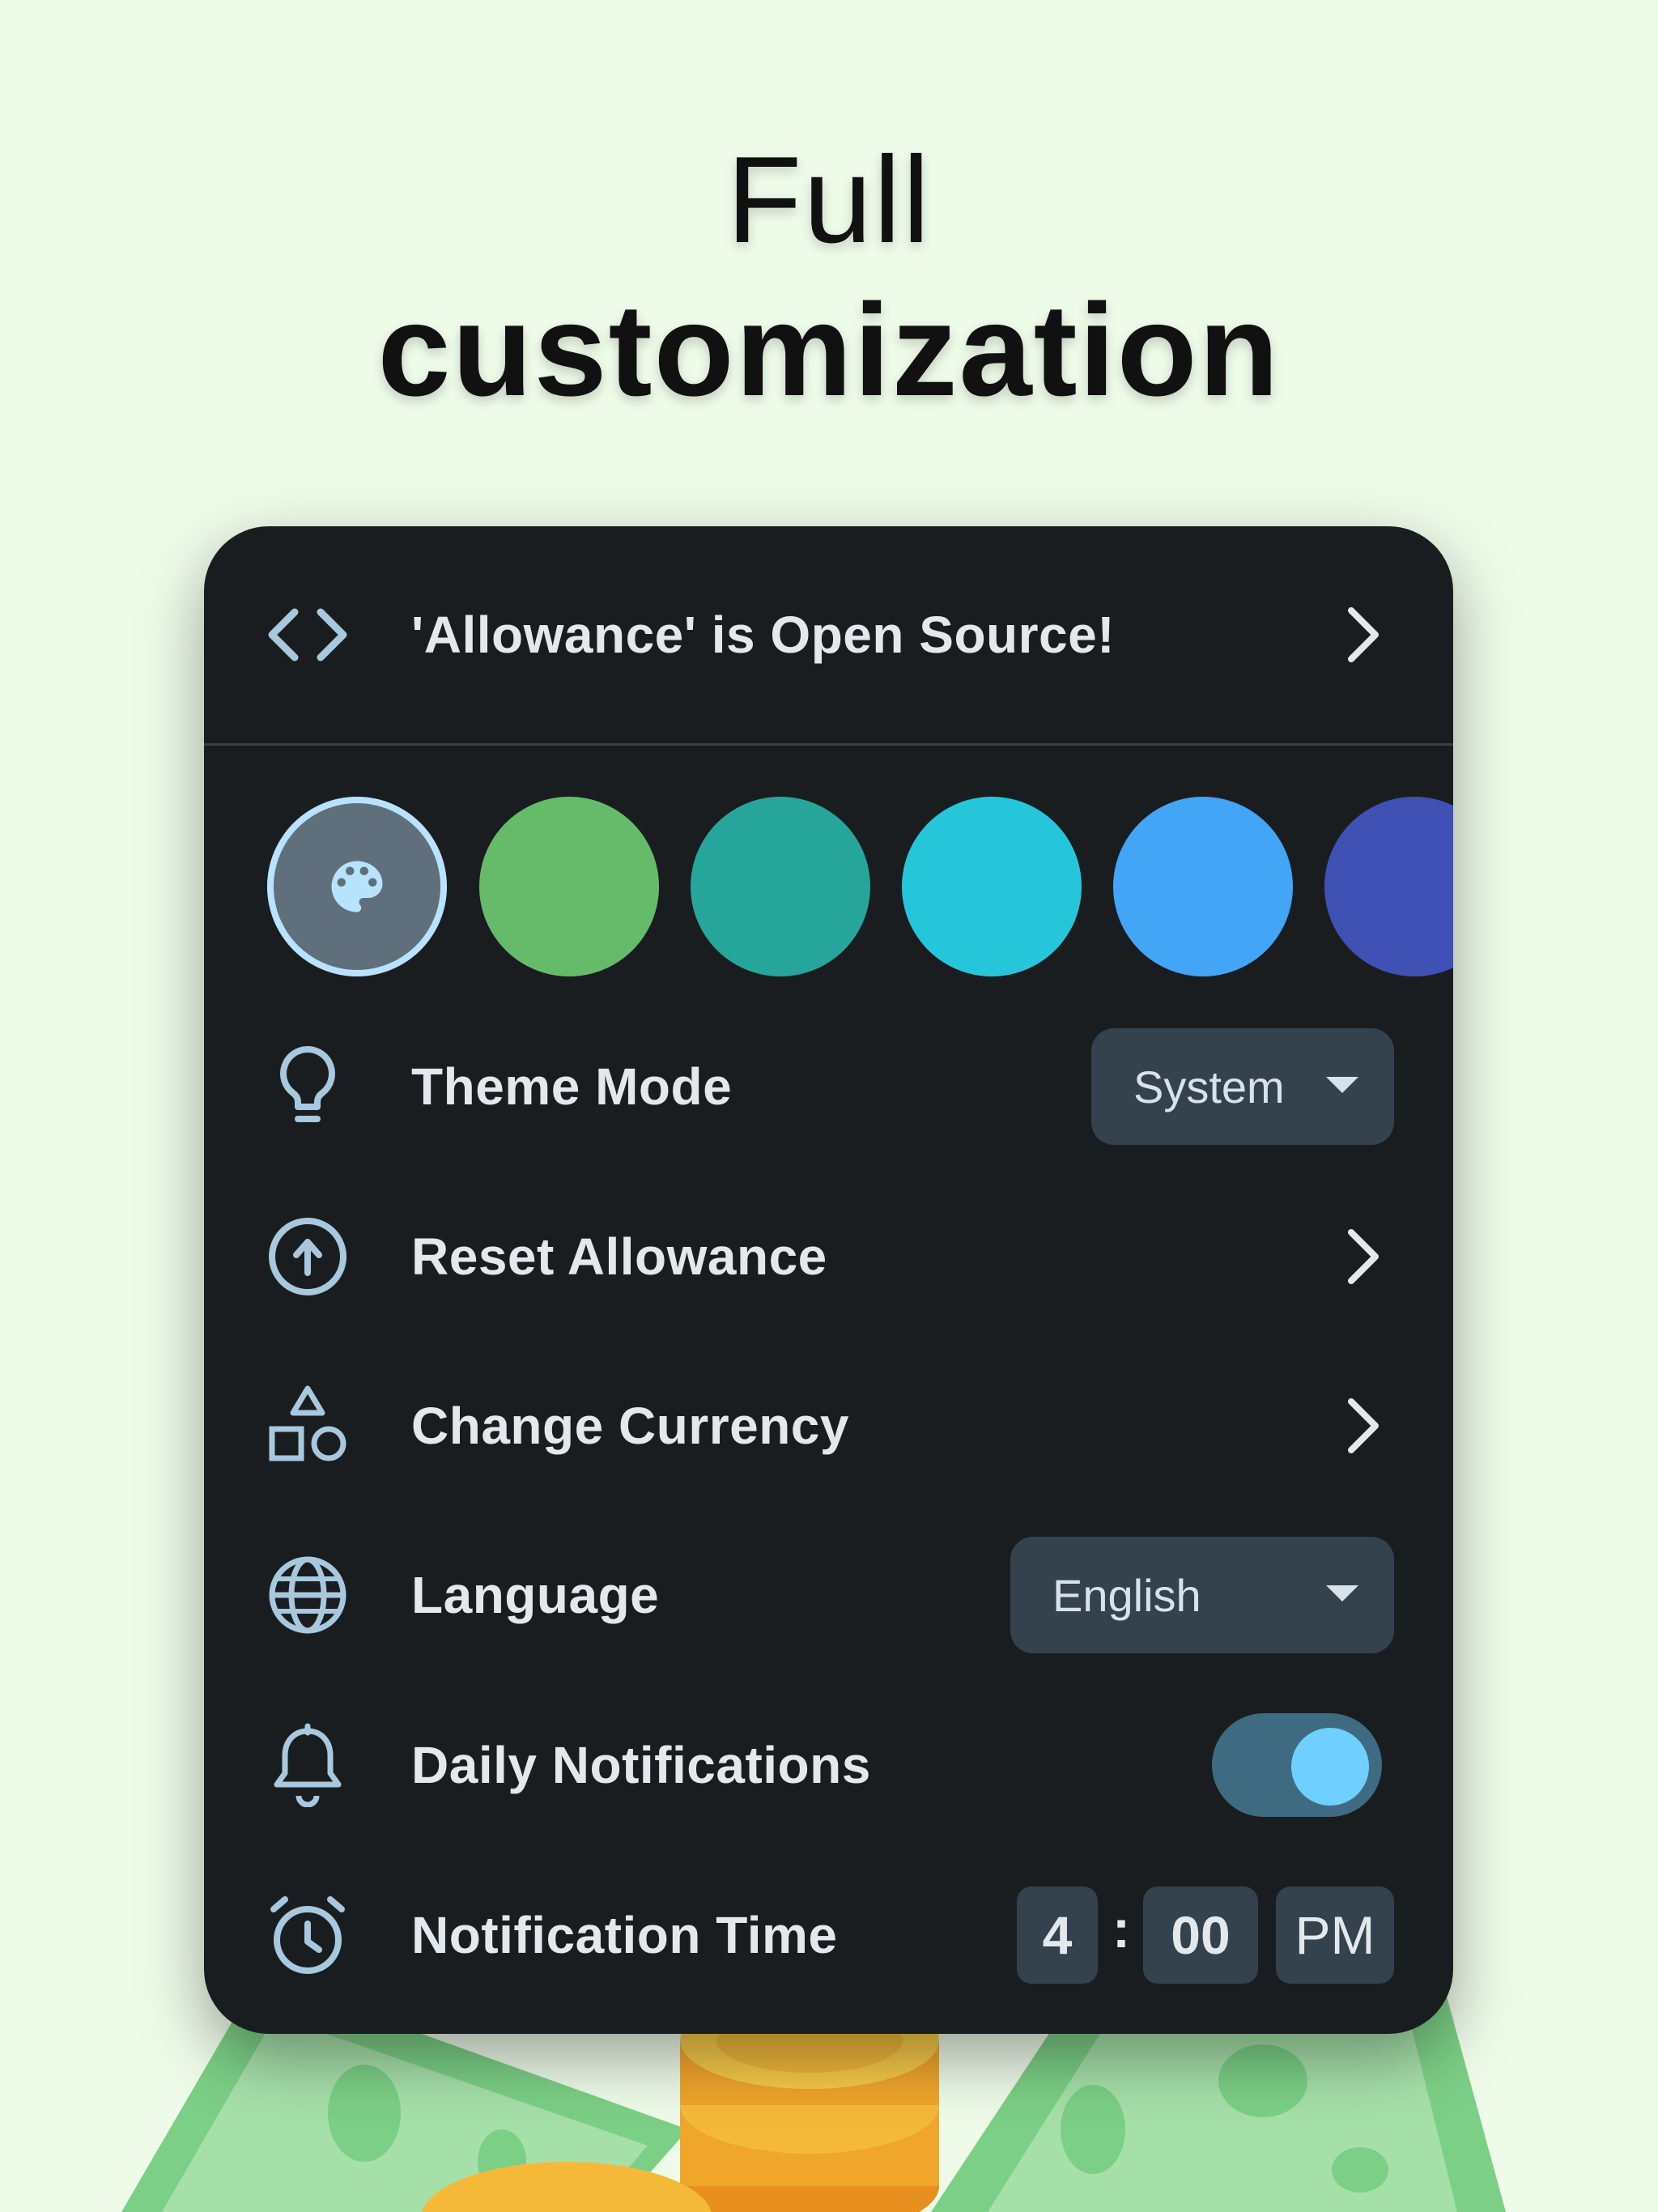 The height and width of the screenshot is (2212, 1658). I want to click on language-dropdown: English, so click(1202, 1595).